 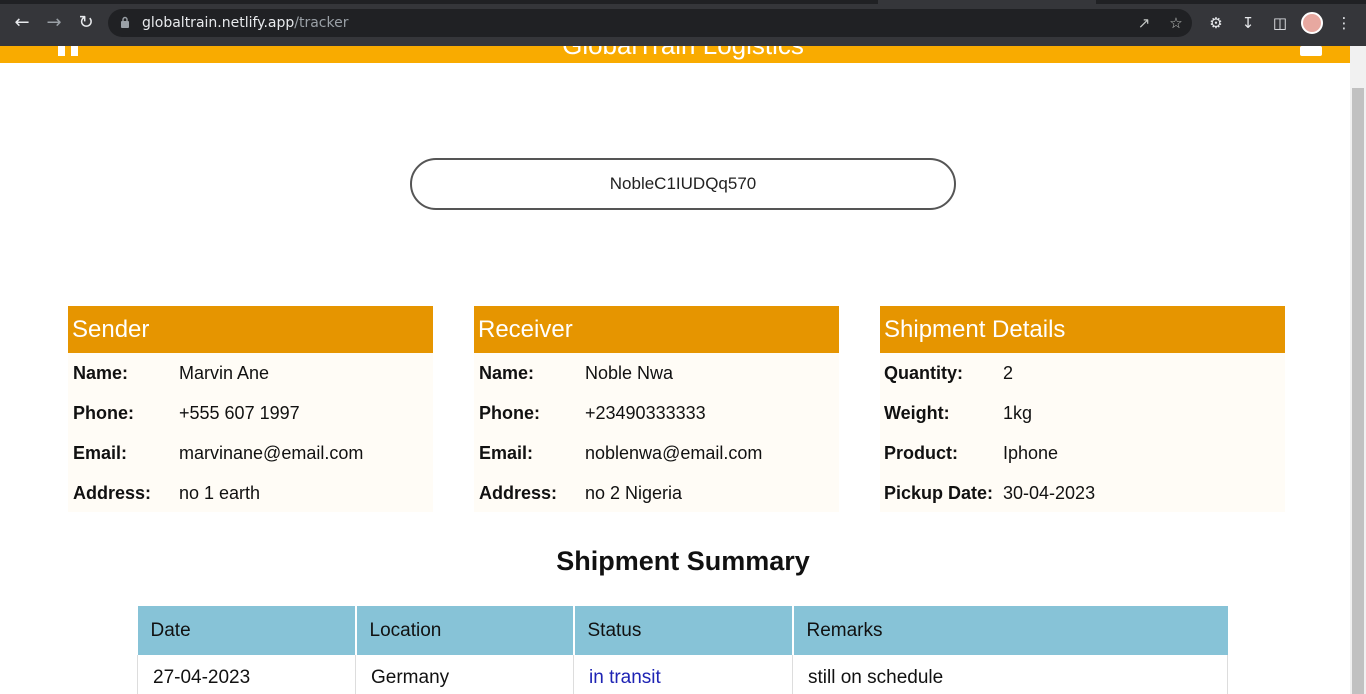 What do you see at coordinates (239, 413) in the screenshot?
I see `field-value: +555 607 1997` at bounding box center [239, 413].